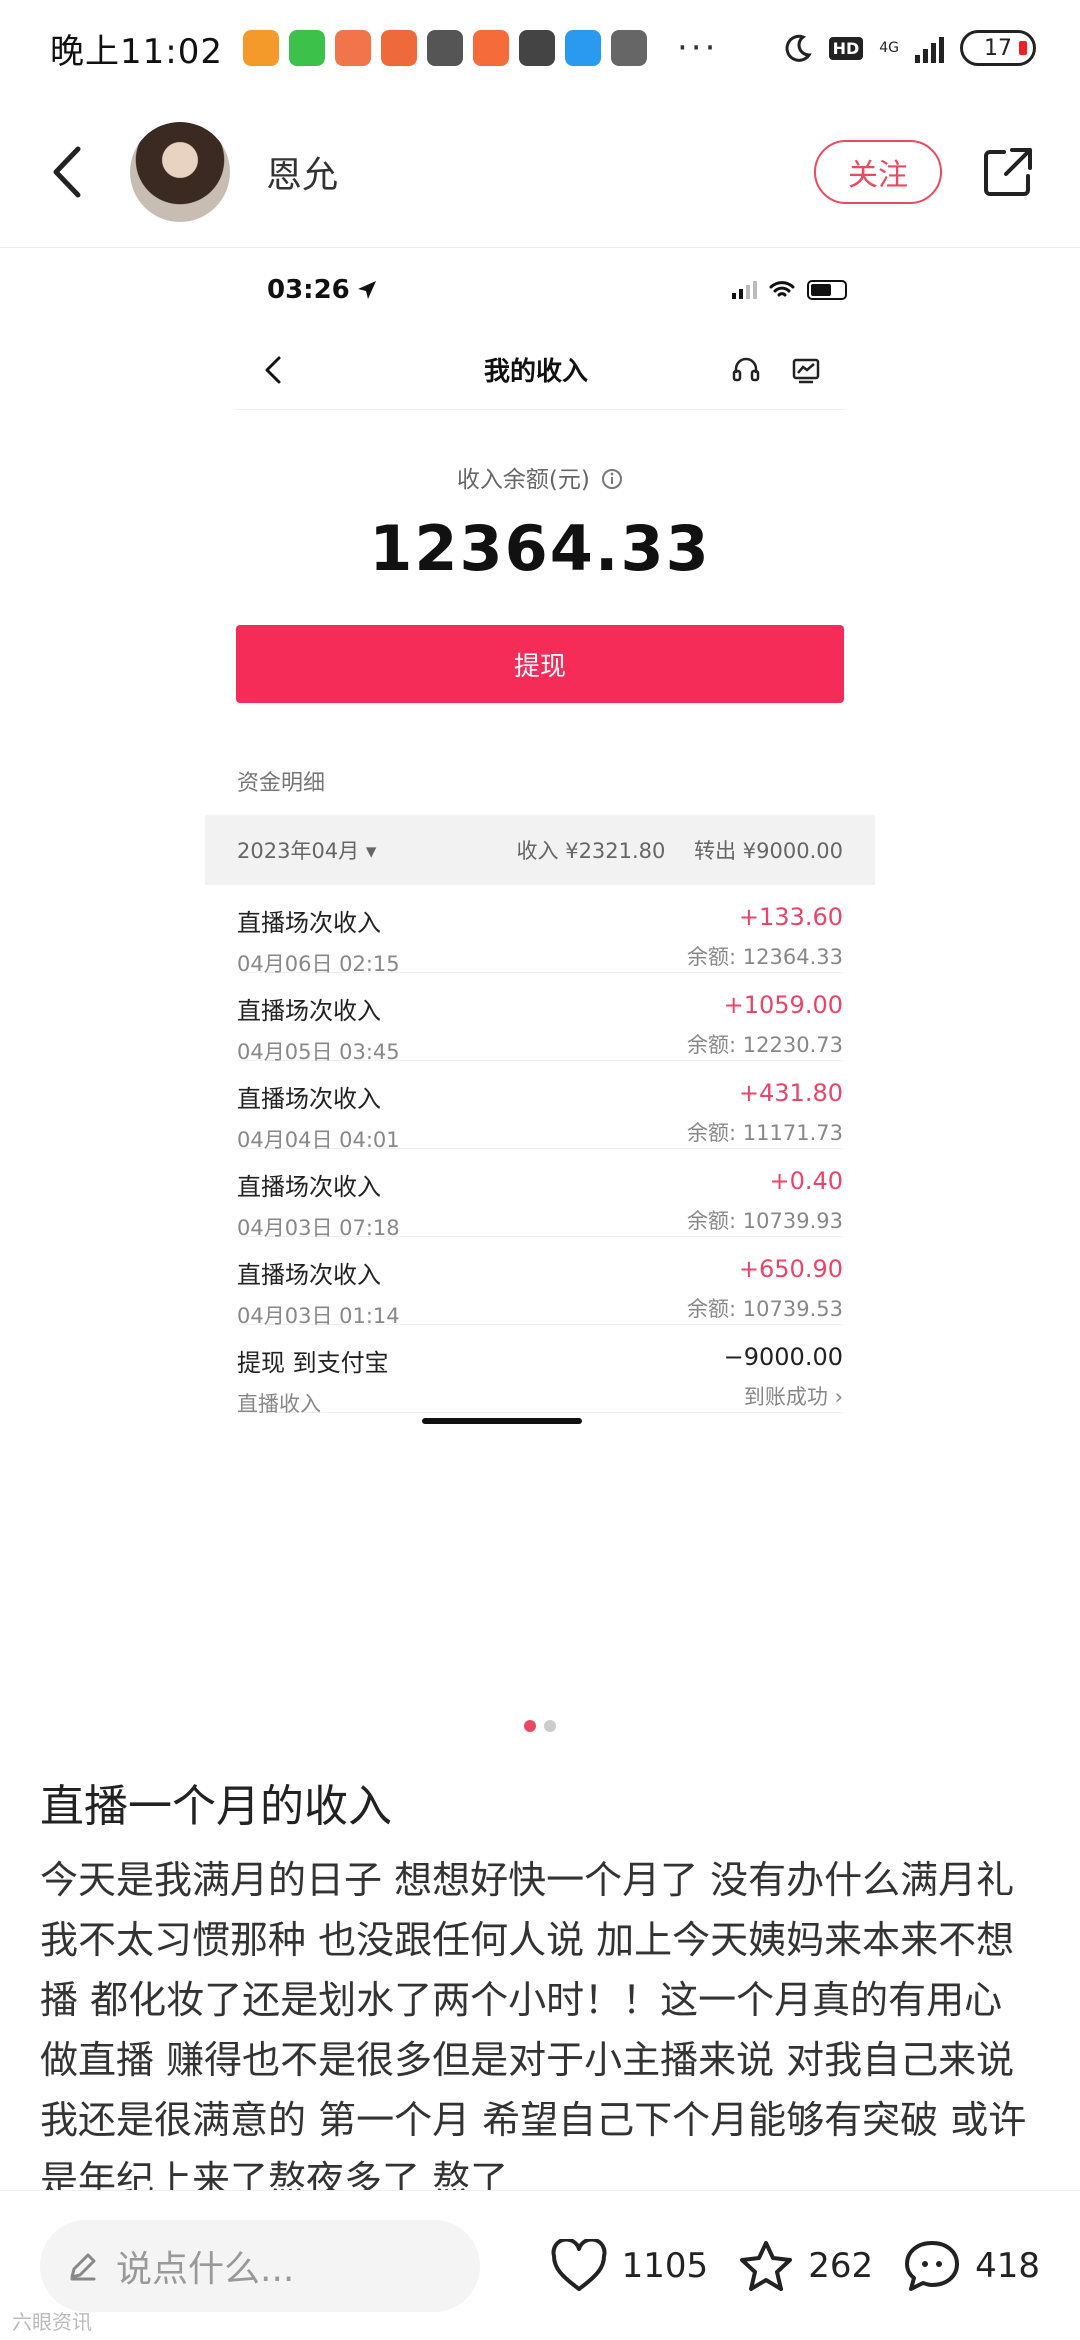 This screenshot has height=2340, width=1080. I want to click on signal-icon, so click(929, 48).